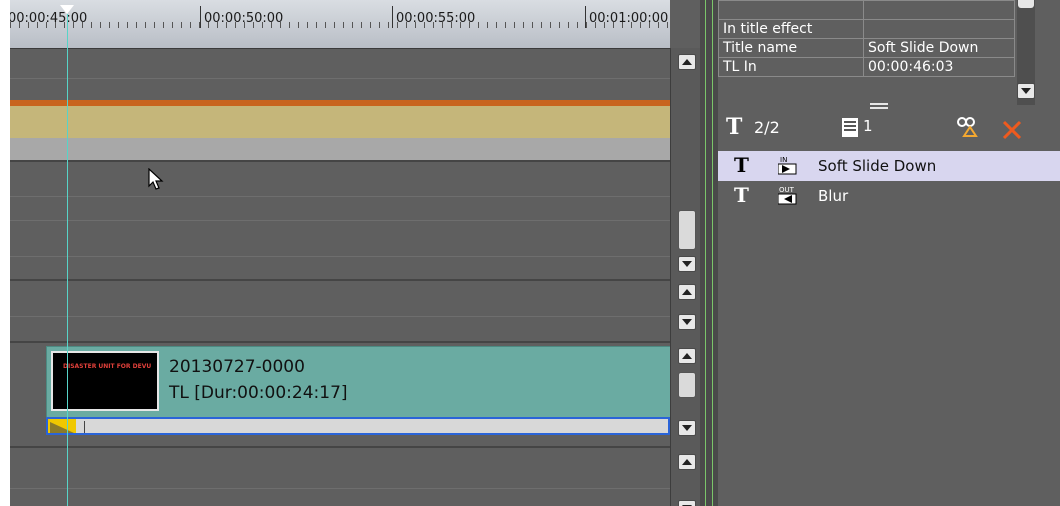 The width and height of the screenshot is (1060, 506). I want to click on ruler-label: 00:00:55:00, so click(436, 18).